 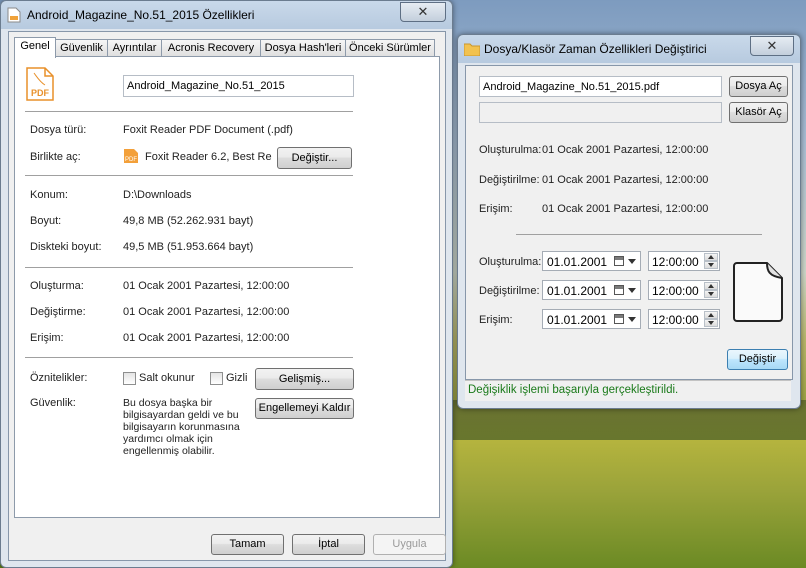 What do you see at coordinates (216, 378) in the screenshot?
I see `hidden-checkbox` at bounding box center [216, 378].